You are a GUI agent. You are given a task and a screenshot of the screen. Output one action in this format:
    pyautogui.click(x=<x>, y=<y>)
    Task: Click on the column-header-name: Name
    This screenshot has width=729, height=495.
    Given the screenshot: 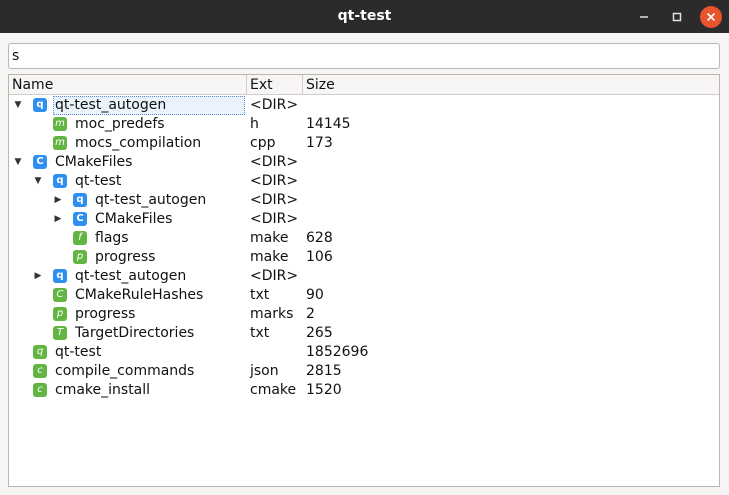 What is the action you would take?
    pyautogui.click(x=128, y=85)
    